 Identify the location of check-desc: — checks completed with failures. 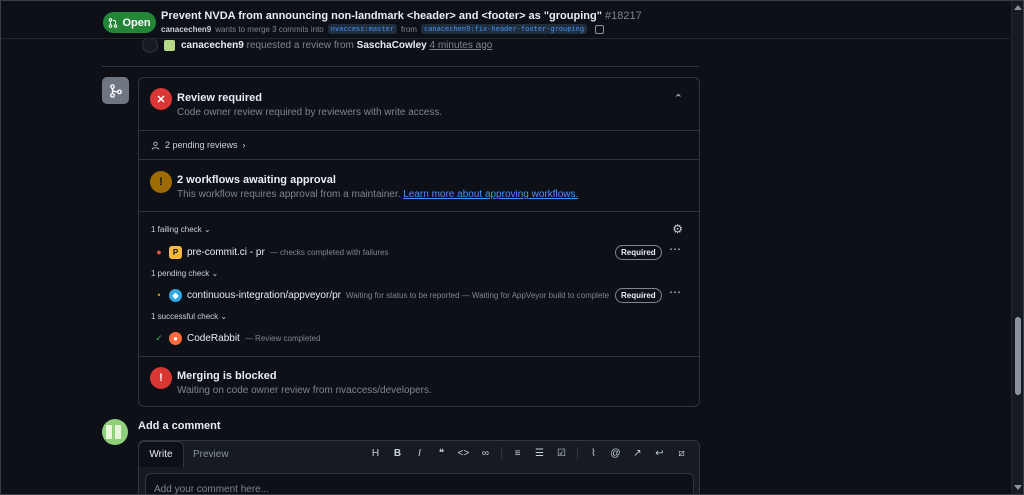
(329, 252).